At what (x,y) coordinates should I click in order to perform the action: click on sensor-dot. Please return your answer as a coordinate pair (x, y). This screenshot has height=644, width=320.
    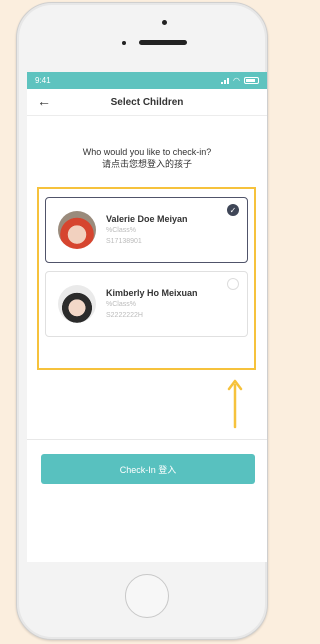
    Looking at the image, I should click on (124, 43).